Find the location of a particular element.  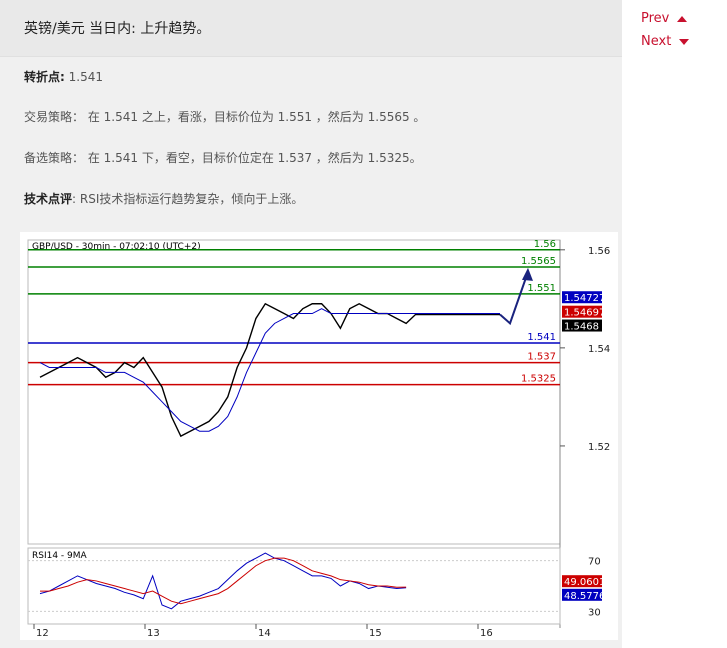

price-tag-1.5468: 1.5468 is located at coordinates (581, 327).